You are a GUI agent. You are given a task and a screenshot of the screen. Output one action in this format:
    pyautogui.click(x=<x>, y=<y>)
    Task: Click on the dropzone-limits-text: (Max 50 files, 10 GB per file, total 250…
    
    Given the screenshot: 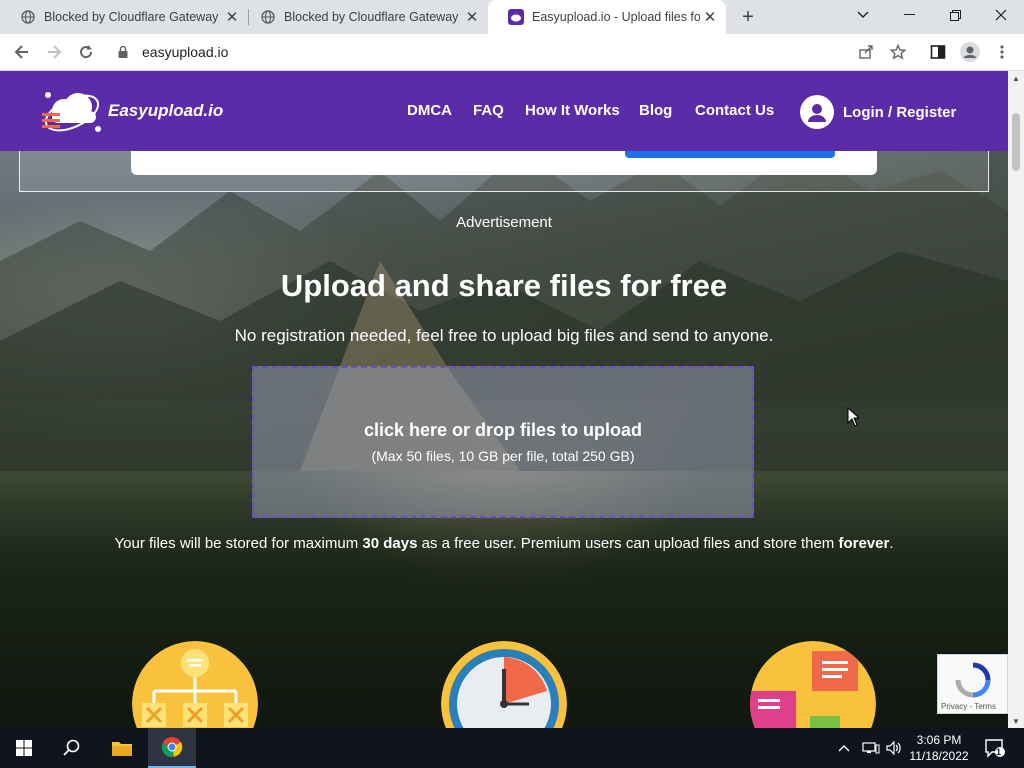 What is the action you would take?
    pyautogui.click(x=503, y=456)
    